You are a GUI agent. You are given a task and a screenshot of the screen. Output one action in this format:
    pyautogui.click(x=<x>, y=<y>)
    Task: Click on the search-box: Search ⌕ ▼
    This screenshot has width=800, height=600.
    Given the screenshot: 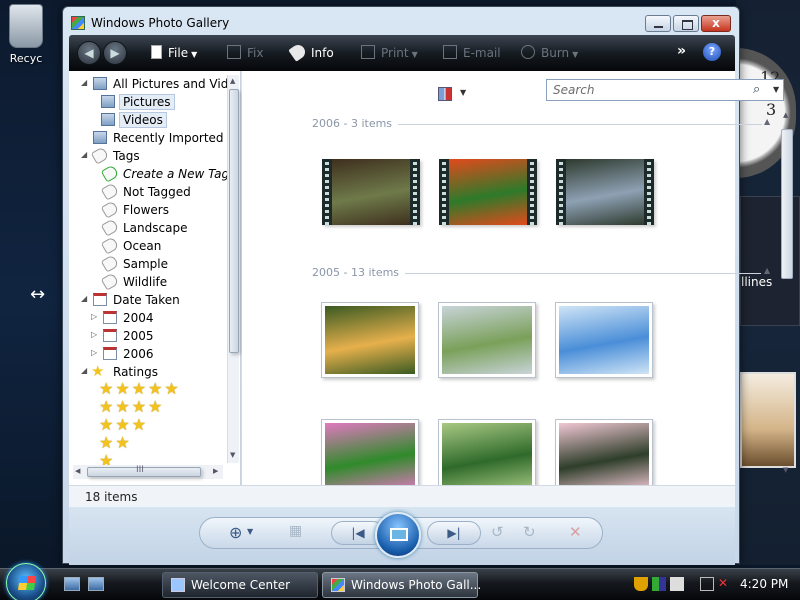 What is the action you would take?
    pyautogui.click(x=665, y=90)
    